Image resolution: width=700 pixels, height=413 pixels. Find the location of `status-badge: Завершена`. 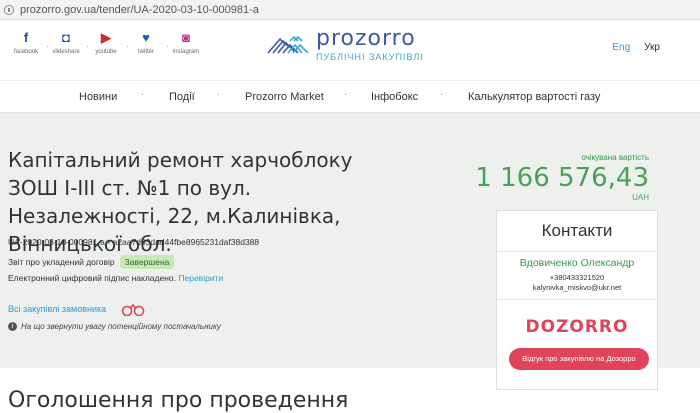

status-badge: Завершена is located at coordinates (147, 262).